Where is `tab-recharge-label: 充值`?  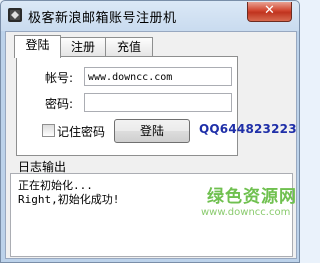
tab-recharge-label: 充值 is located at coordinates (128, 47).